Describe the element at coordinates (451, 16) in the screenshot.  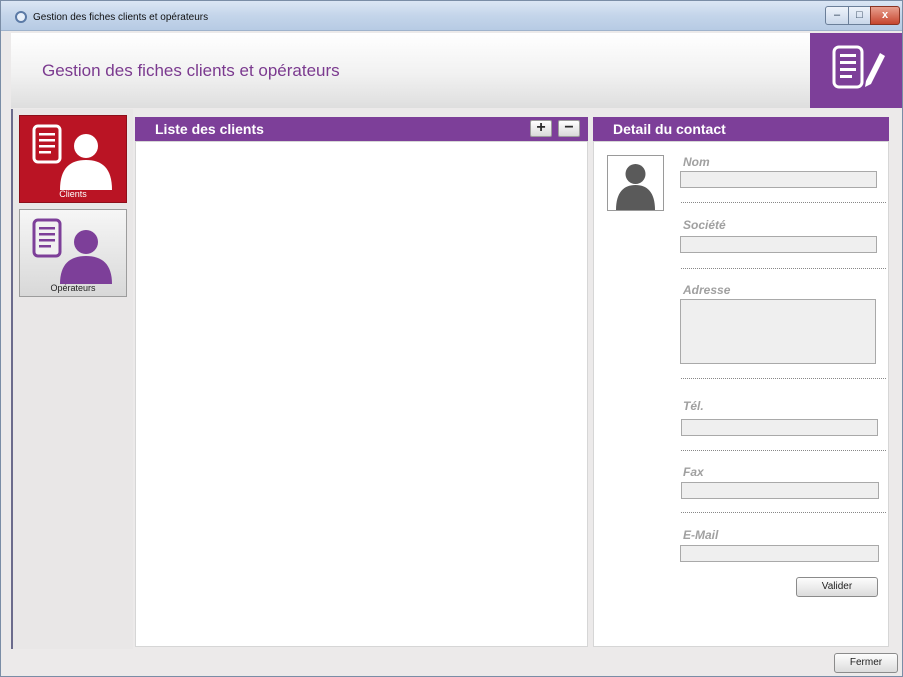
I see `title-bar: Gestion des fiches clients et opérateurs` at that location.